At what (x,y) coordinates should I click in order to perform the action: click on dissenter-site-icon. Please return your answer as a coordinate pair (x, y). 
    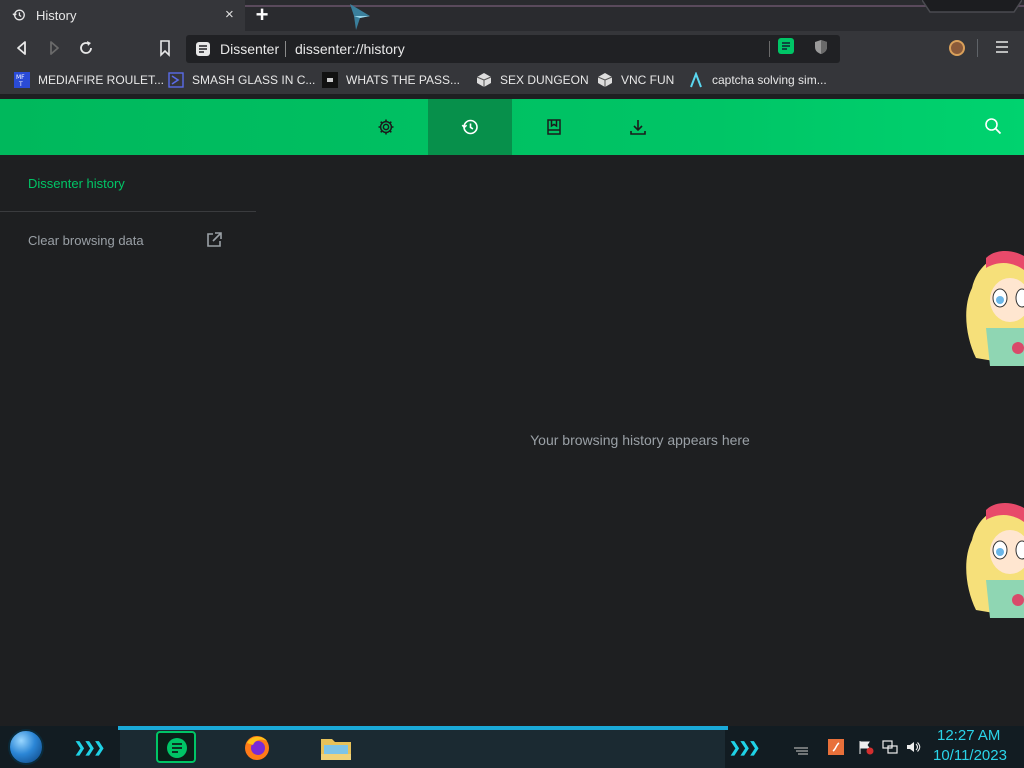
    Looking at the image, I should click on (203, 49).